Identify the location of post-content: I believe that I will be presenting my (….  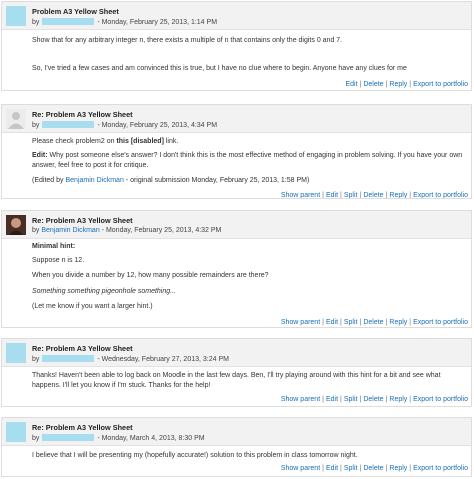
(236, 460).